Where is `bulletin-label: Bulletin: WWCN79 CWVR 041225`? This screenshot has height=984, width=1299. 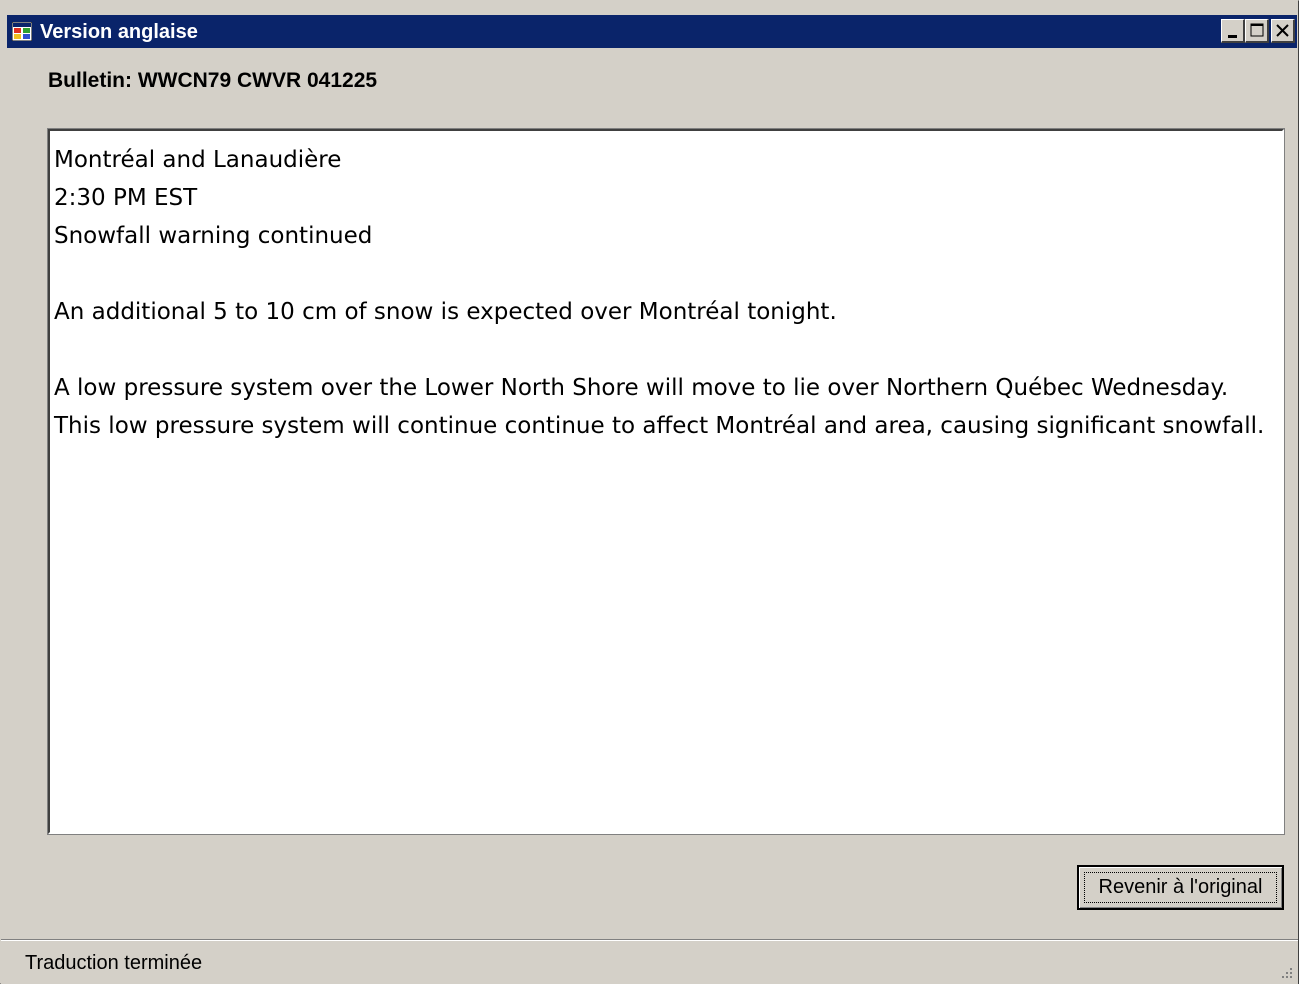 bulletin-label: Bulletin: WWCN79 CWVR 041225 is located at coordinates (213, 80).